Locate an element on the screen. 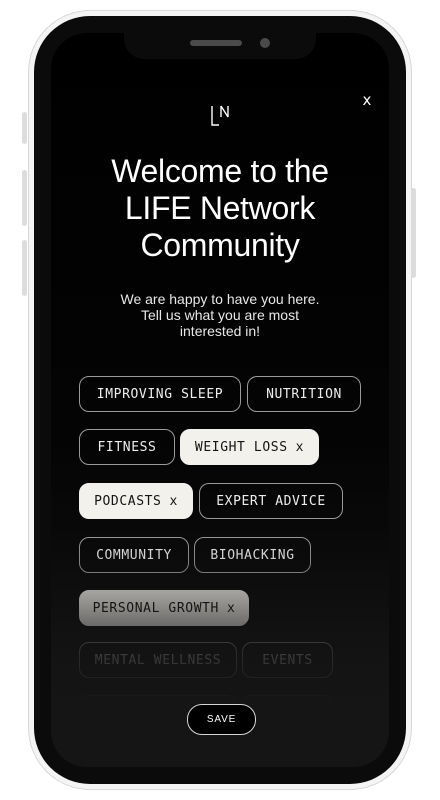  volume-up-button is located at coordinates (24, 198).